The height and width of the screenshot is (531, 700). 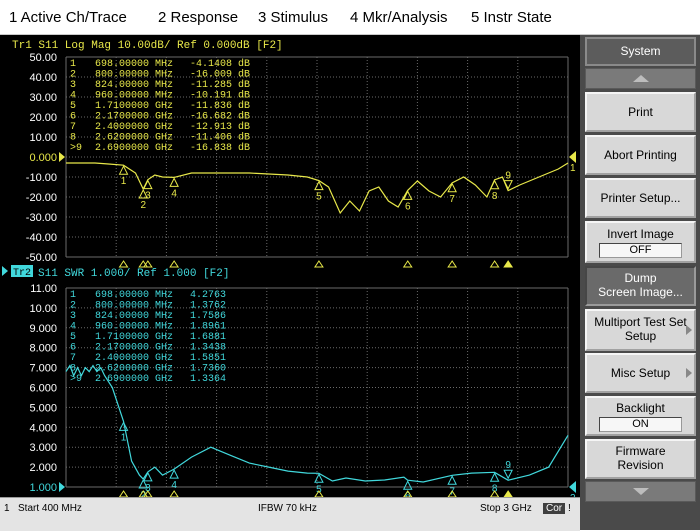 I want to click on abort-printing-label: Abort Printing, so click(x=640, y=155).